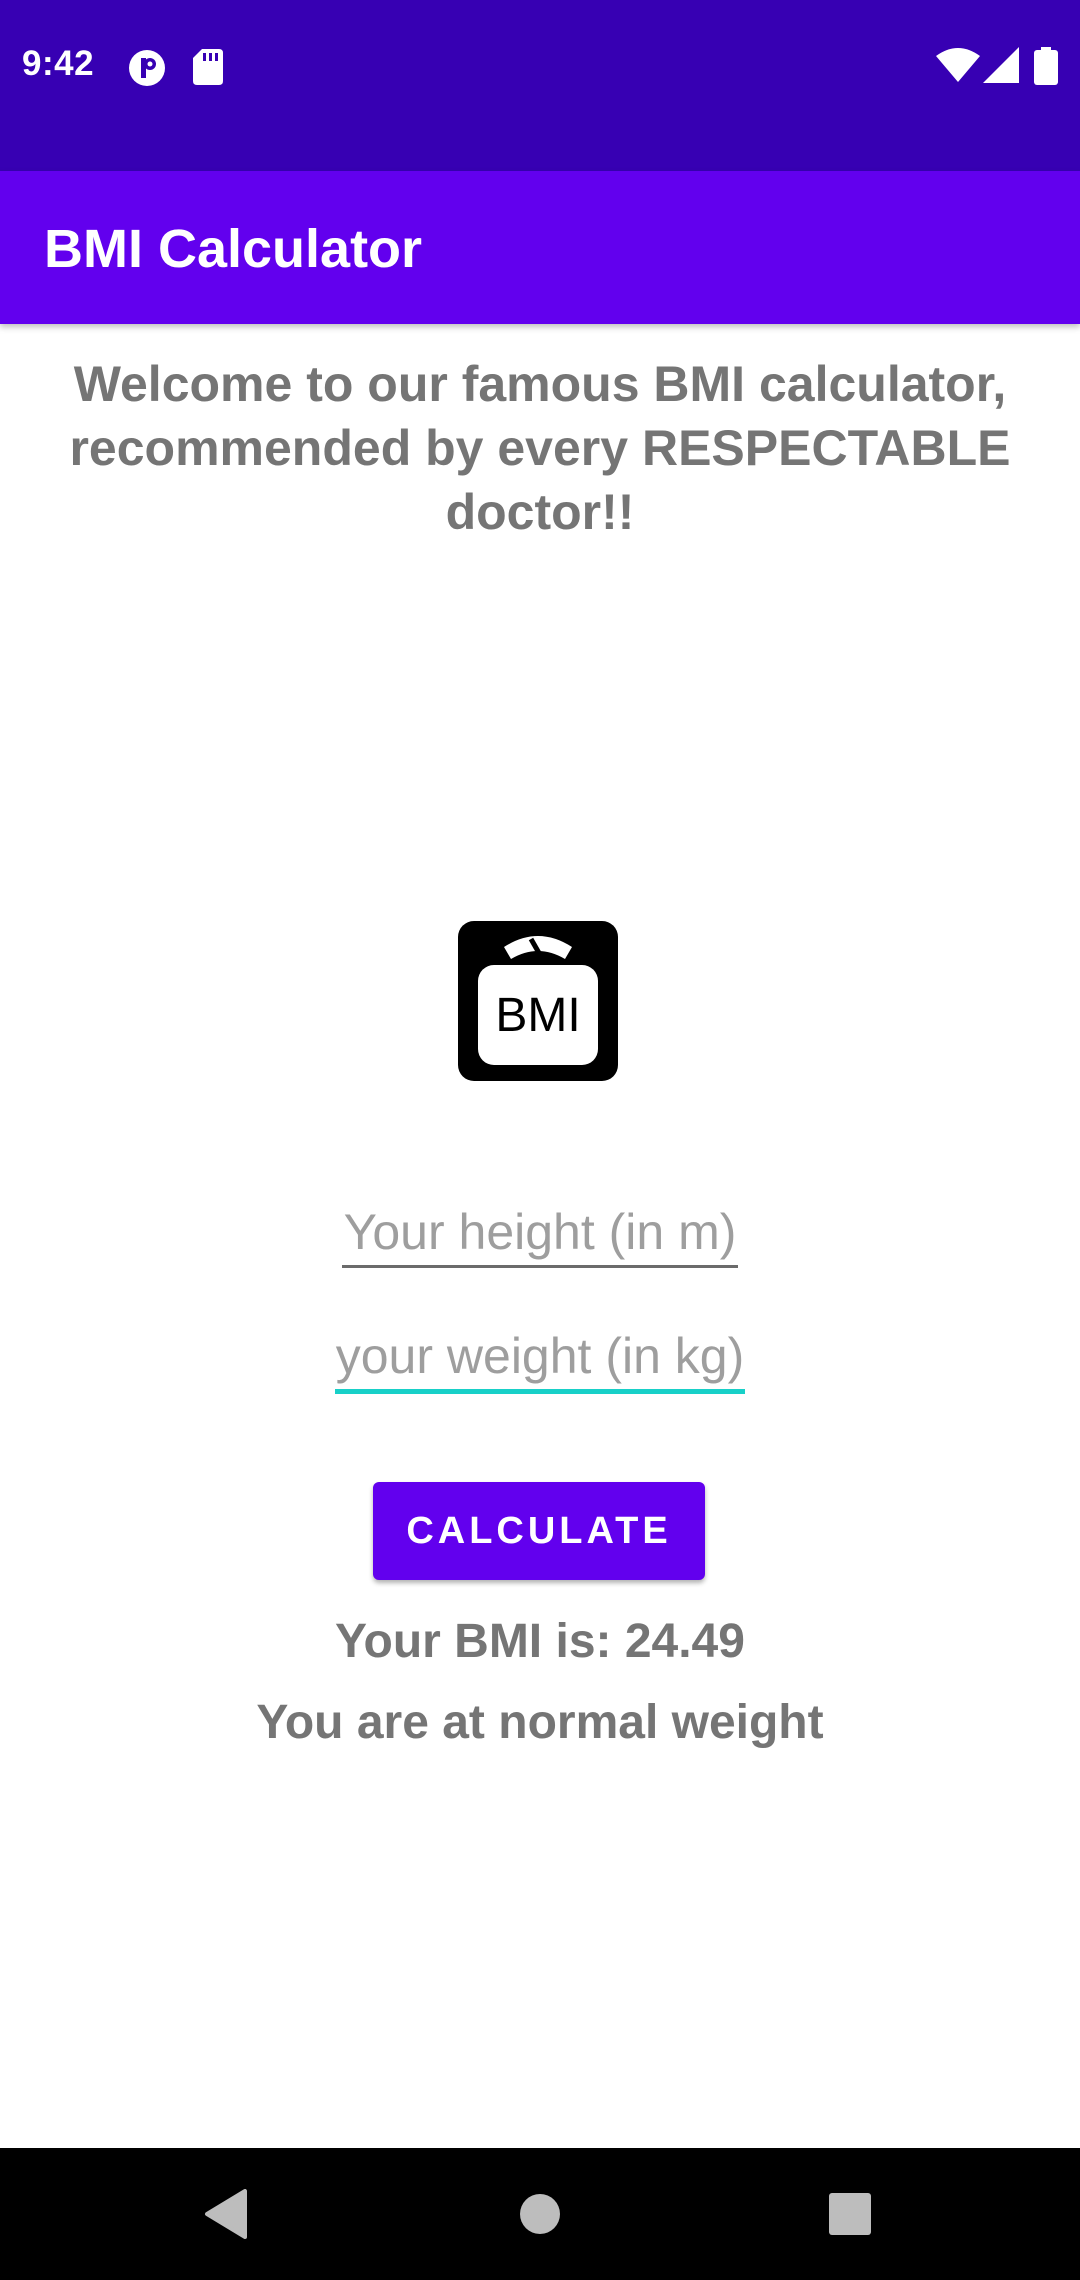 Image resolution: width=1080 pixels, height=2280 pixels. I want to click on wifi-icon, so click(958, 67).